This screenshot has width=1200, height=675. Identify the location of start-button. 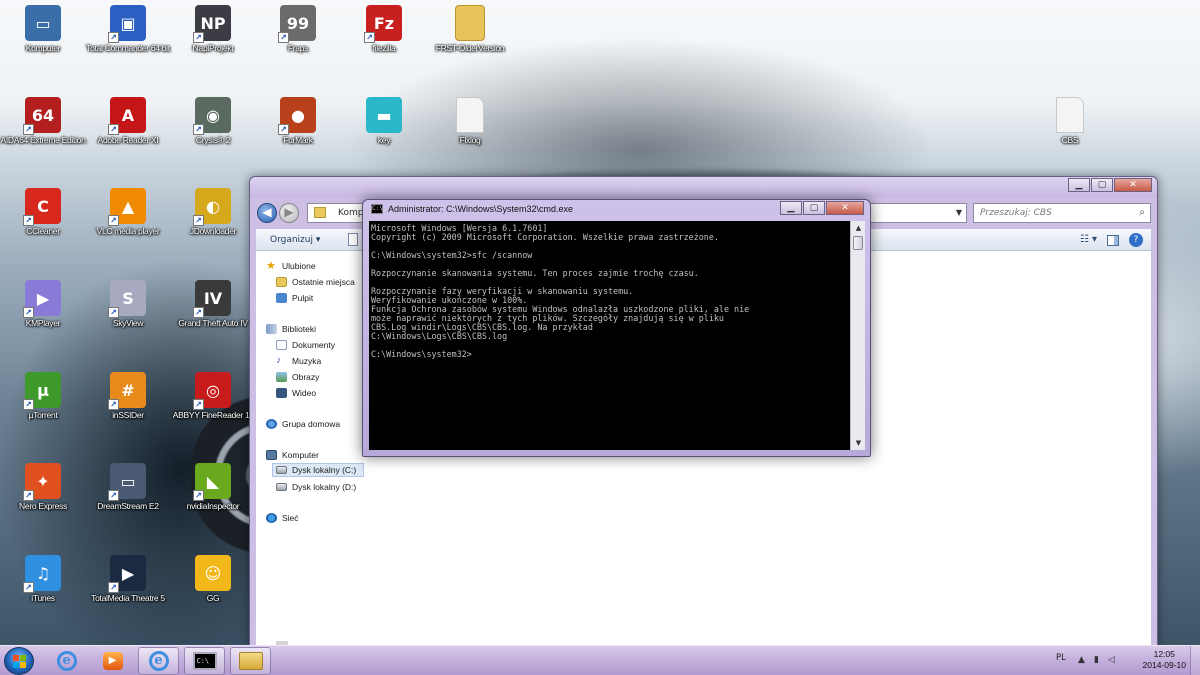
(19, 661).